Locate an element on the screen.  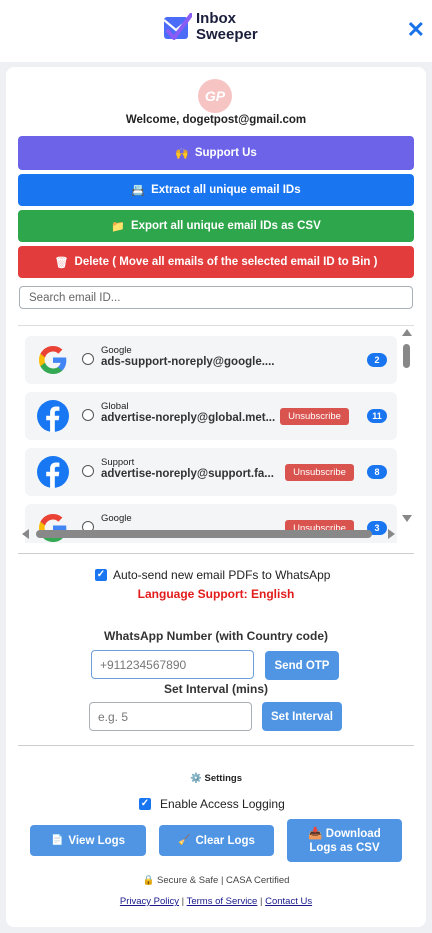
download-logs-button: 📥 Download Logs as CSV is located at coordinates (344, 840).